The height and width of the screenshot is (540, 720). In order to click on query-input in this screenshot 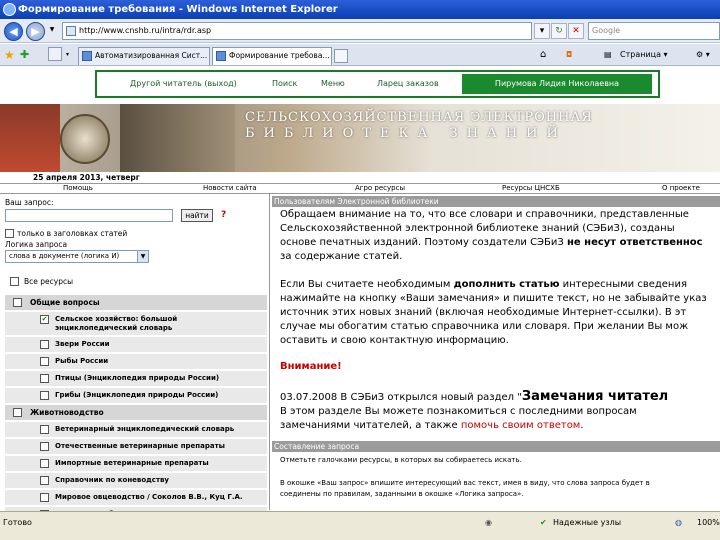, I will do `click(89, 215)`.